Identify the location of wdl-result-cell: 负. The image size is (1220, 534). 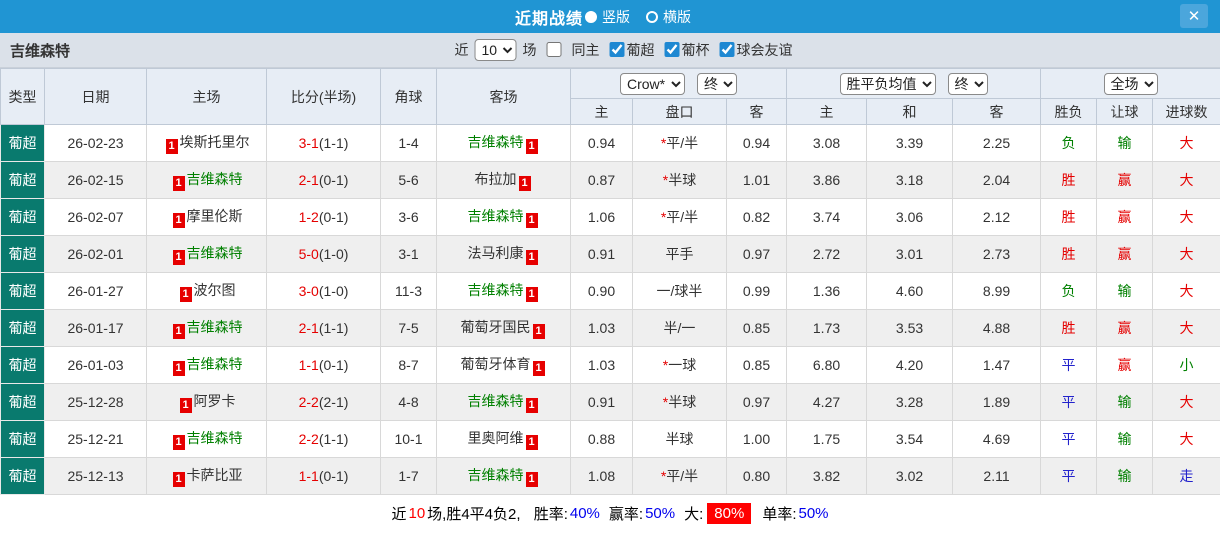
(1069, 291).